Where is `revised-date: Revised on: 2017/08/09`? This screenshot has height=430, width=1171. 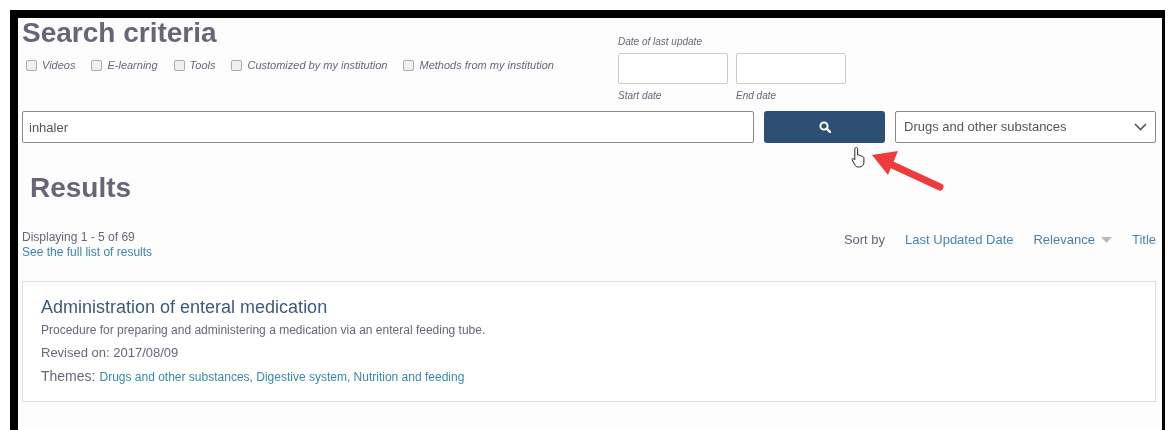
revised-date: Revised on: 2017/08/09 is located at coordinates (110, 353).